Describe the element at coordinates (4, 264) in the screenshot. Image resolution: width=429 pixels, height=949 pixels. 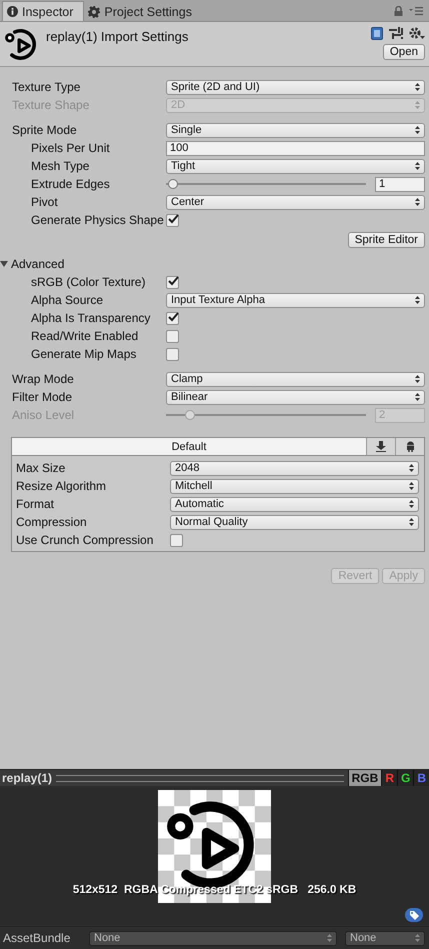
I see `caret-icon` at that location.